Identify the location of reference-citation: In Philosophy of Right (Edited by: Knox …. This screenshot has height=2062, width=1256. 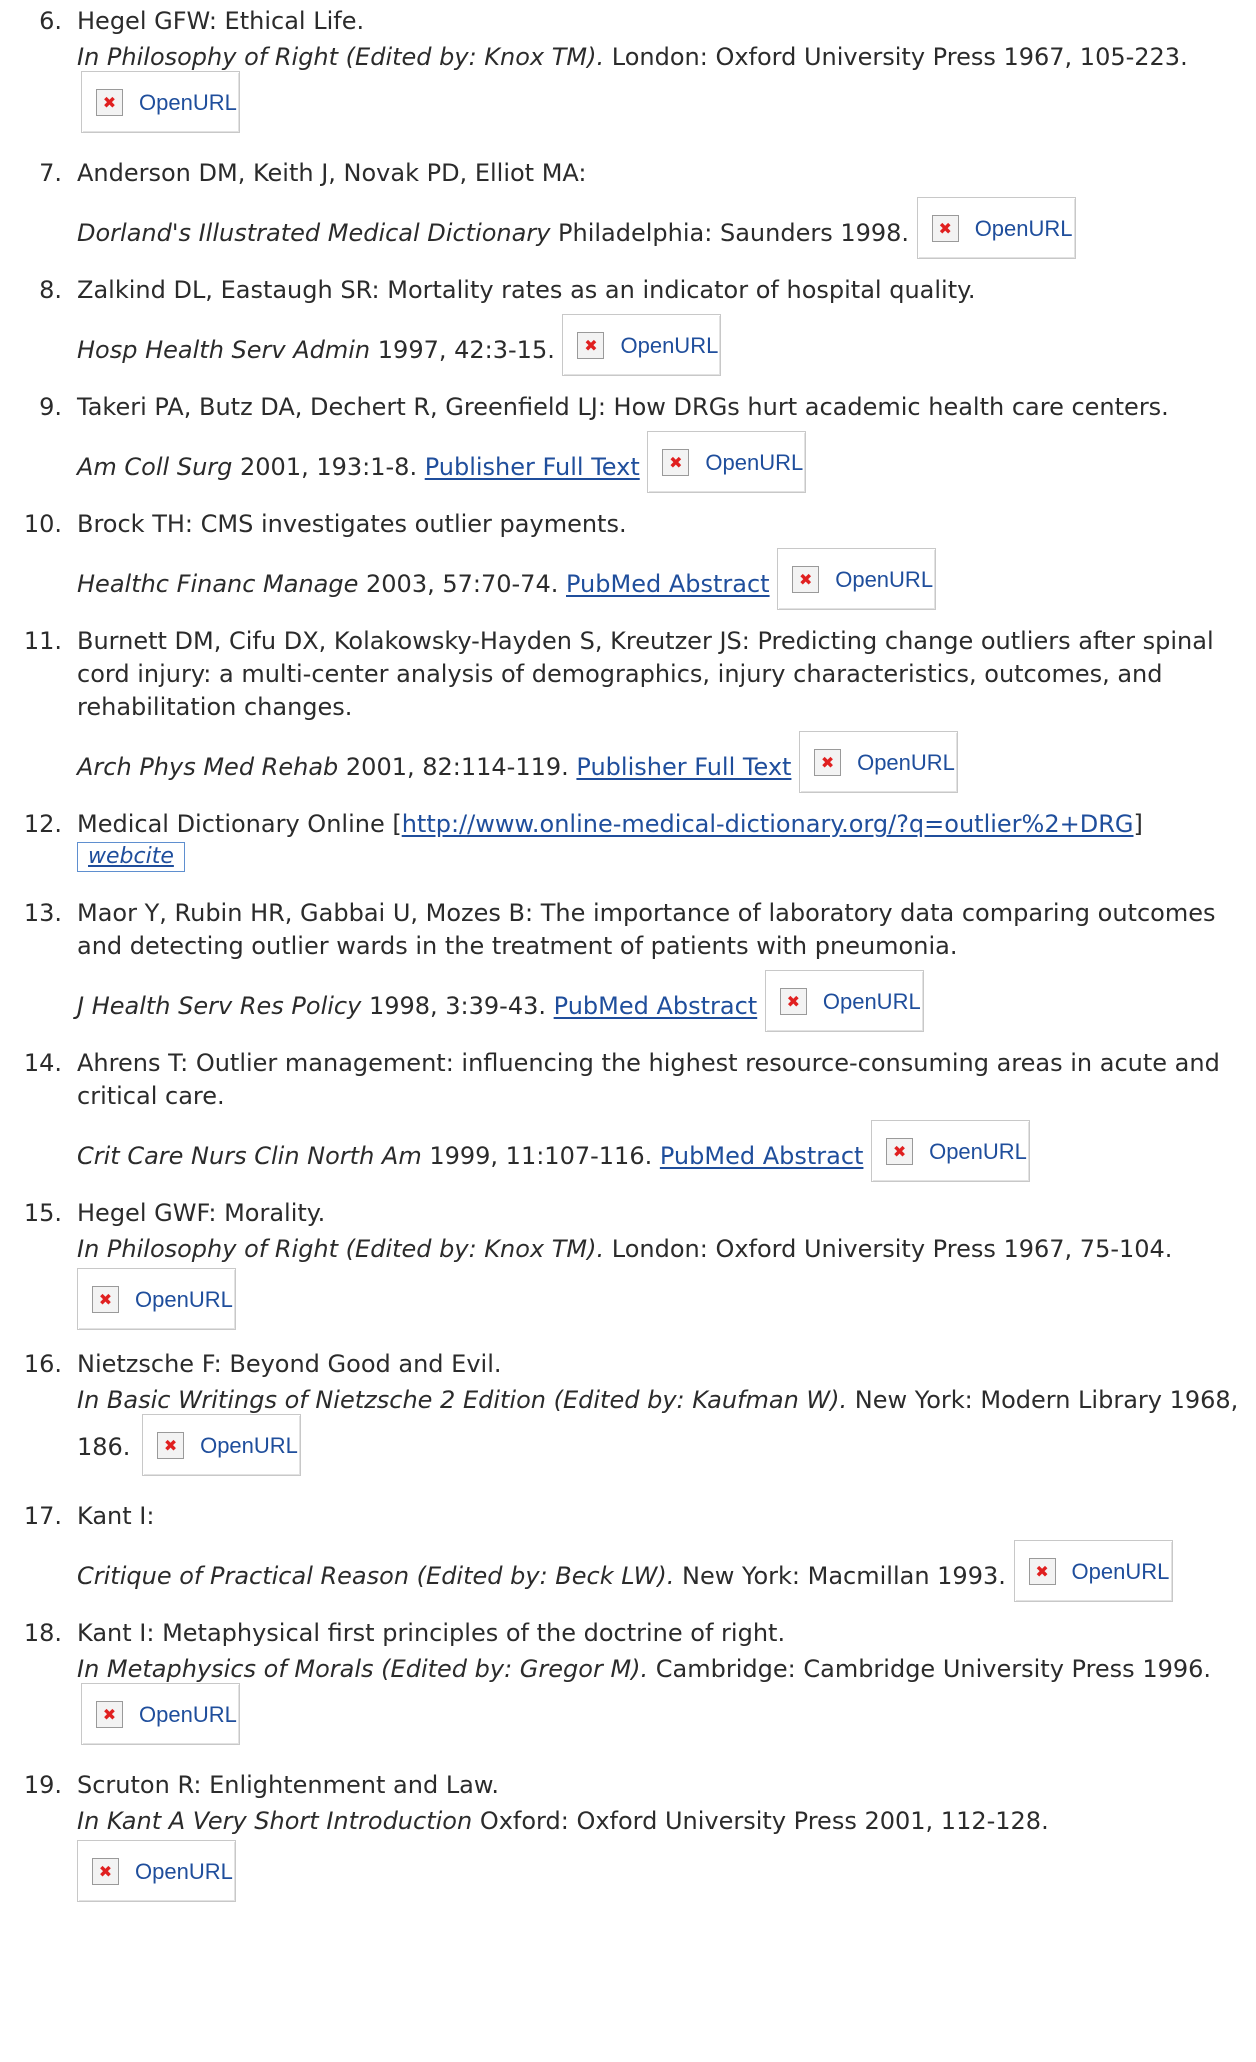
(662, 88).